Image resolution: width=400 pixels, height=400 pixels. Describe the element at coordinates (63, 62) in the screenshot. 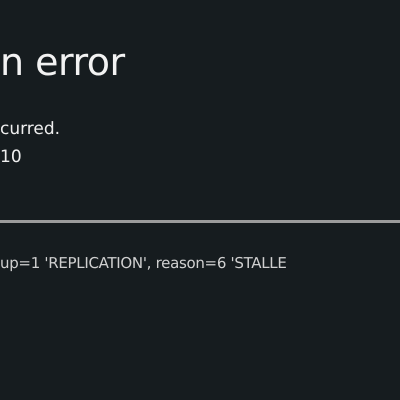

I see `error-title: n error` at that location.